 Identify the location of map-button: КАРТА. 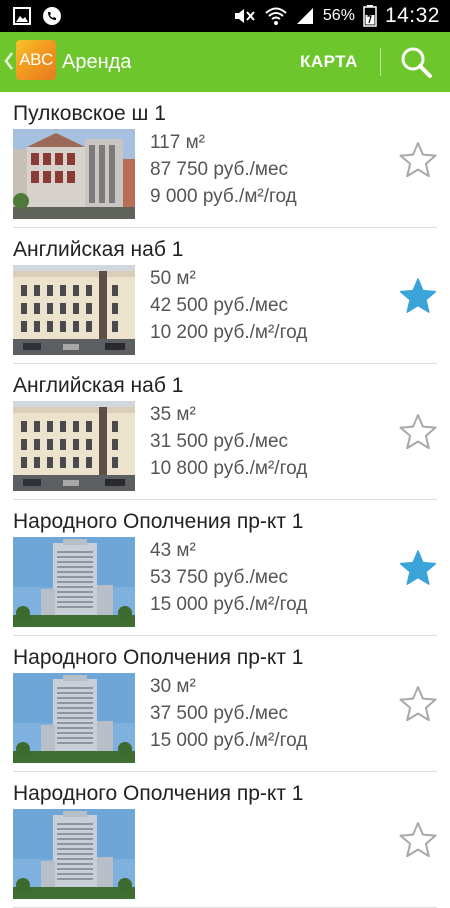
(329, 62).